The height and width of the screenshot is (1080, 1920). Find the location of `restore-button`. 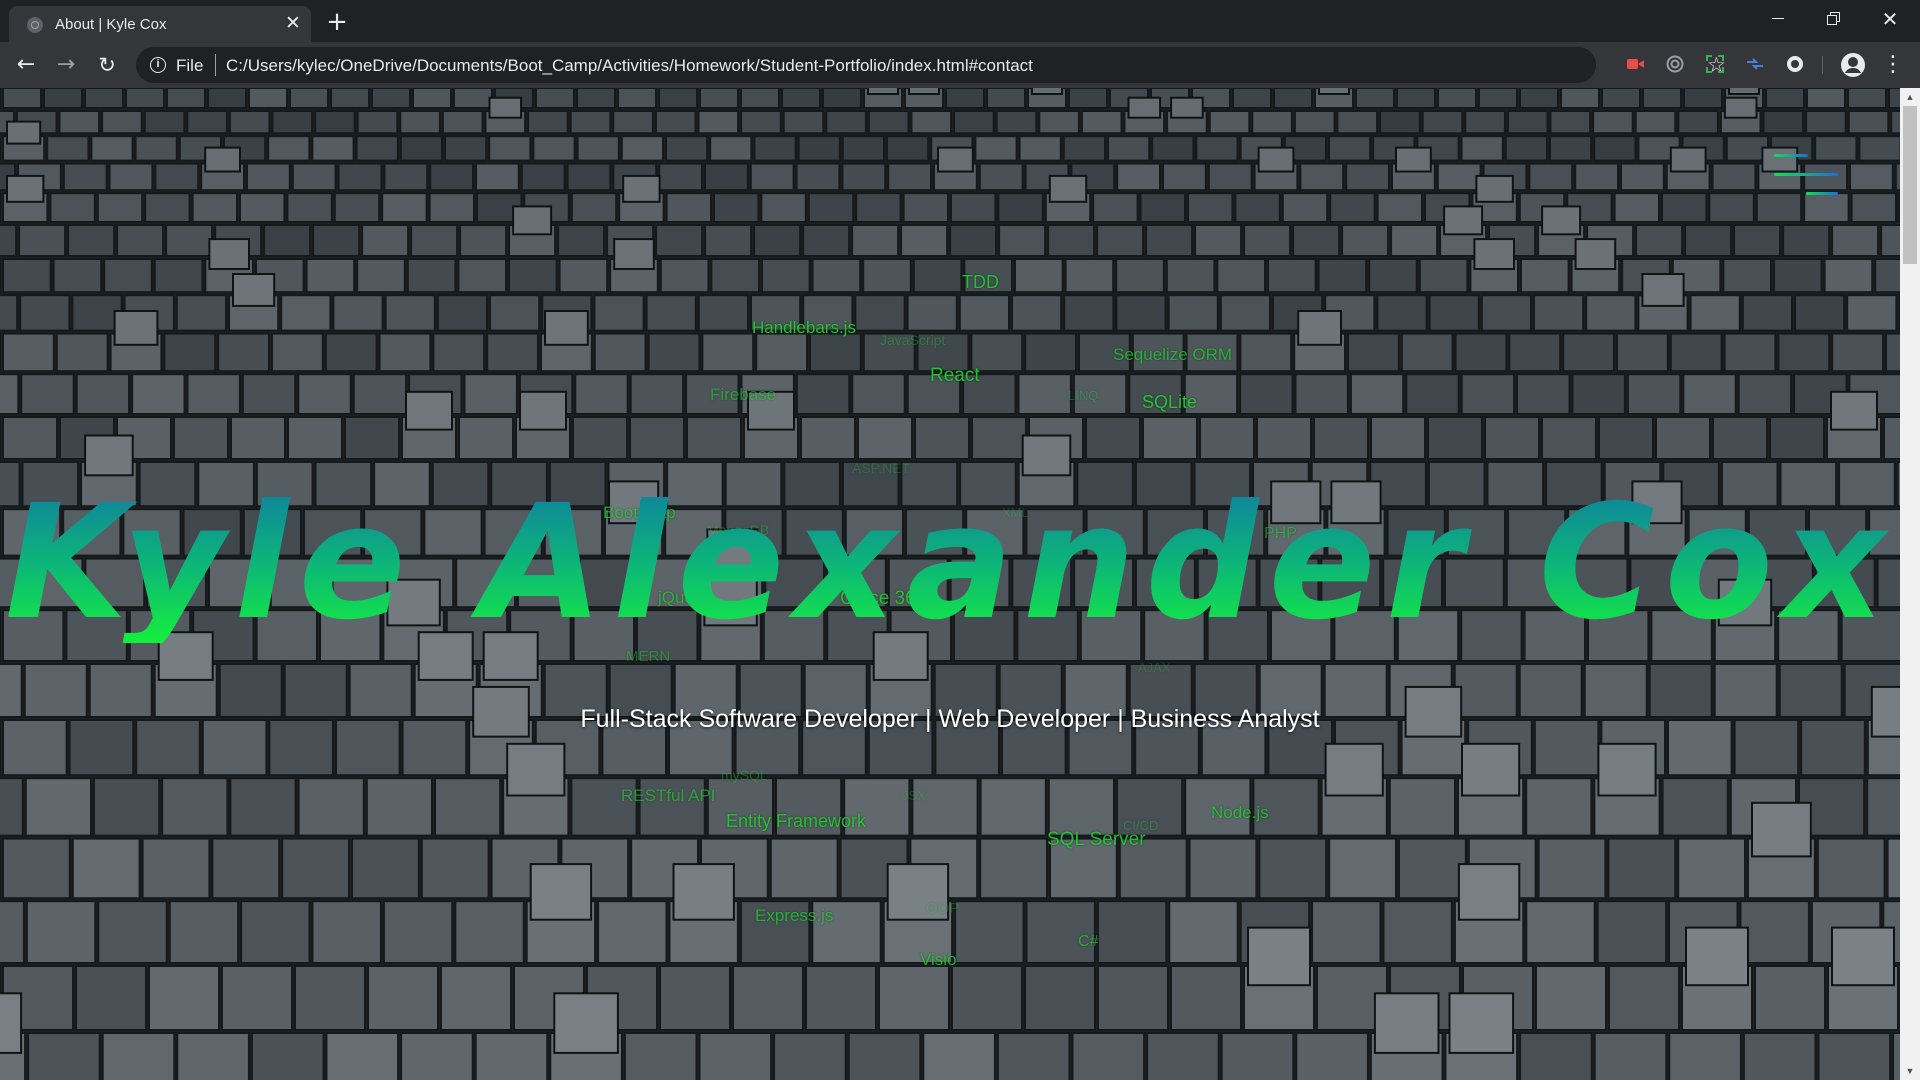

restore-button is located at coordinates (1834, 19).